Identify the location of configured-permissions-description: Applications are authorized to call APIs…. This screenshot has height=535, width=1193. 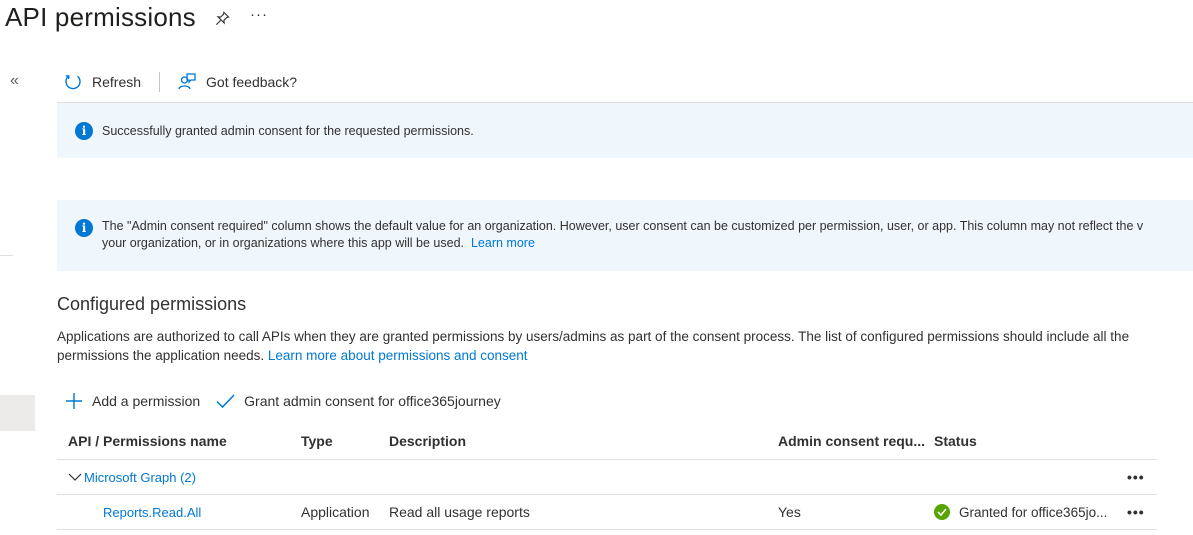
(607, 346).